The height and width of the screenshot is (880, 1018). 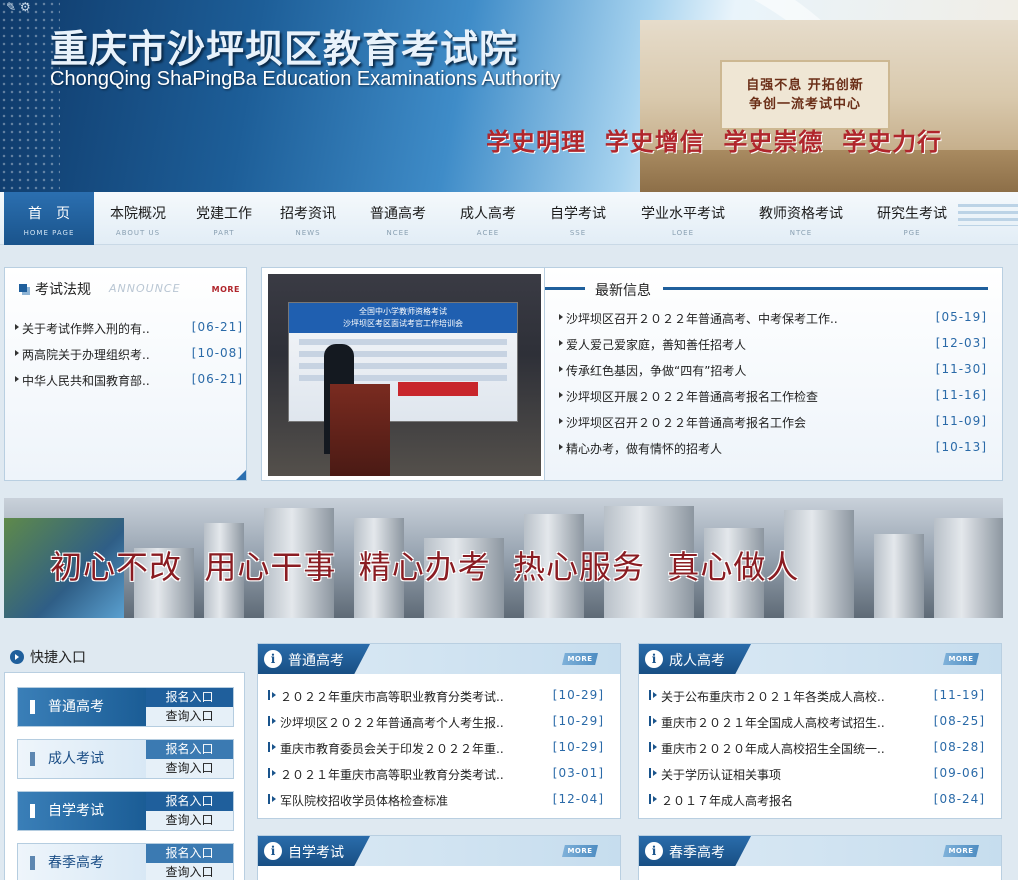 I want to click on list-item: 中华人民共和国教育部.. [06-21], so click(x=129, y=381).